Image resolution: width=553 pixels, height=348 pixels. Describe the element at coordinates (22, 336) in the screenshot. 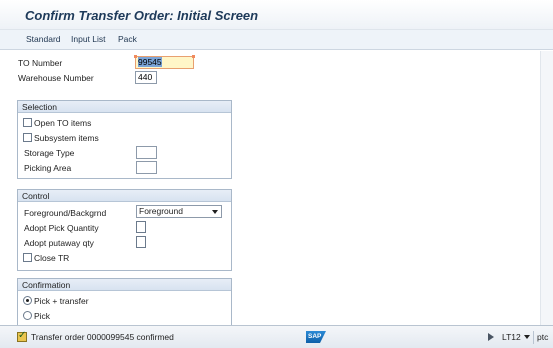

I see `success-check-icon: ✓` at that location.